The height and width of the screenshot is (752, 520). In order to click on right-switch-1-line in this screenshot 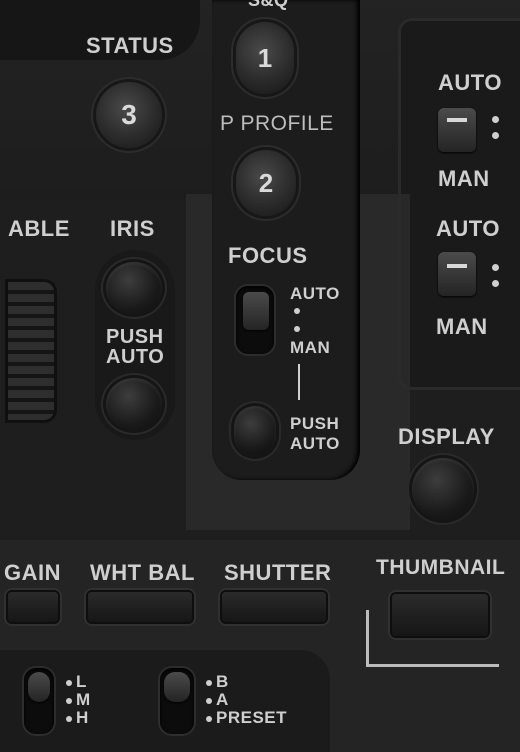, I will do `click(457, 120)`.